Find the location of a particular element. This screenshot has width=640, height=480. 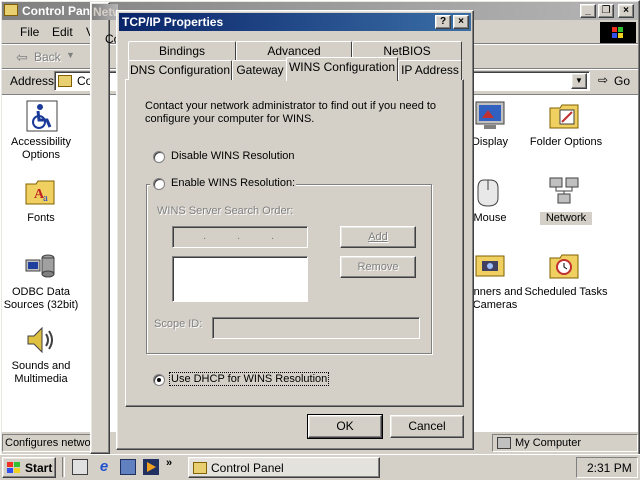

quick-launch-show-desktop-icon is located at coordinates (80, 467).